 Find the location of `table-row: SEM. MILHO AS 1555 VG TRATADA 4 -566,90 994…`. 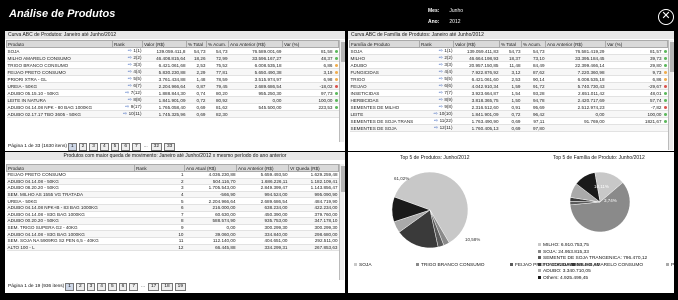

table-row: SEM. MILHO AS 1555 VG TRATADA 4 -566,90 994… is located at coordinates (172, 195).